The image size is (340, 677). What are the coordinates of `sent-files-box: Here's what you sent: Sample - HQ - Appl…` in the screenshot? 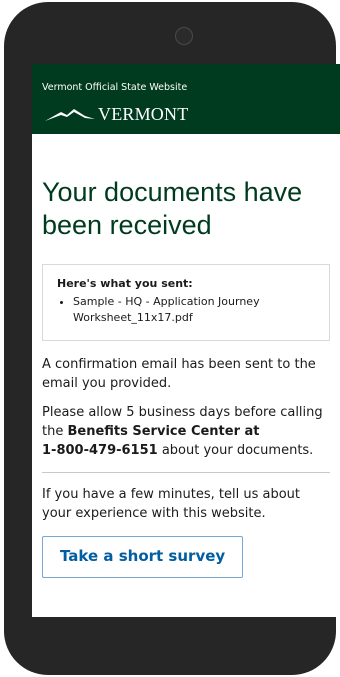 It's located at (186, 302).